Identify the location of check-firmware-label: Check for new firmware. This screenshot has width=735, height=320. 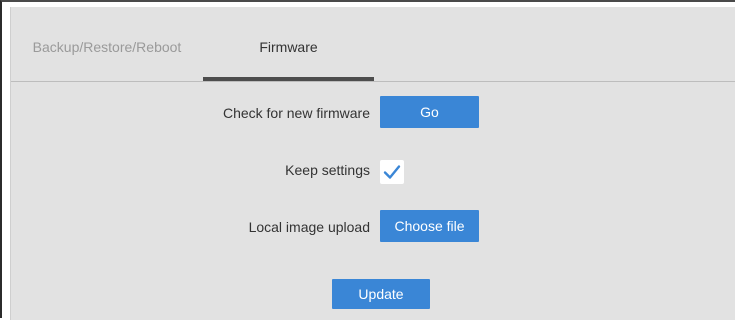
(296, 113).